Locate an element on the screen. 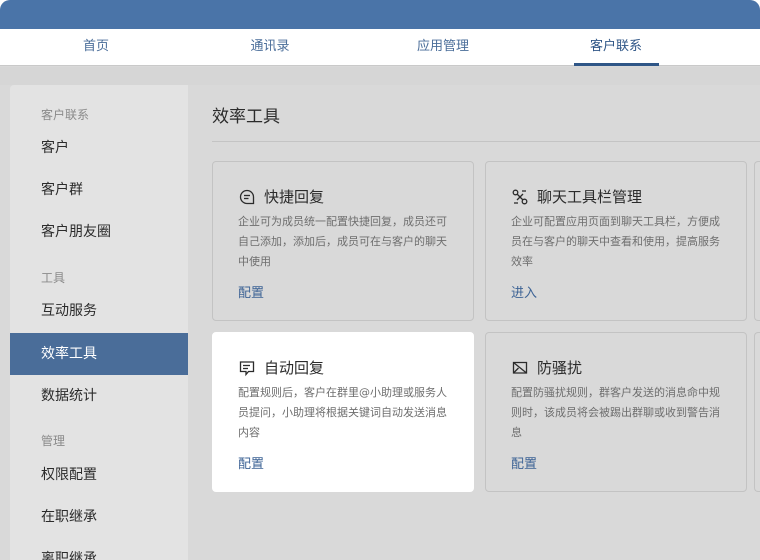  tab-home: 首页 is located at coordinates (96, 47).